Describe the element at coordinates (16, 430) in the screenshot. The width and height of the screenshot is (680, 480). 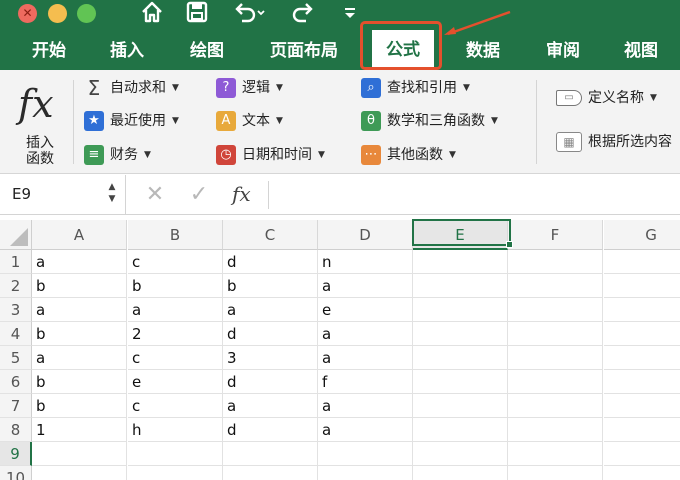
I see `row-header-8: 8` at that location.